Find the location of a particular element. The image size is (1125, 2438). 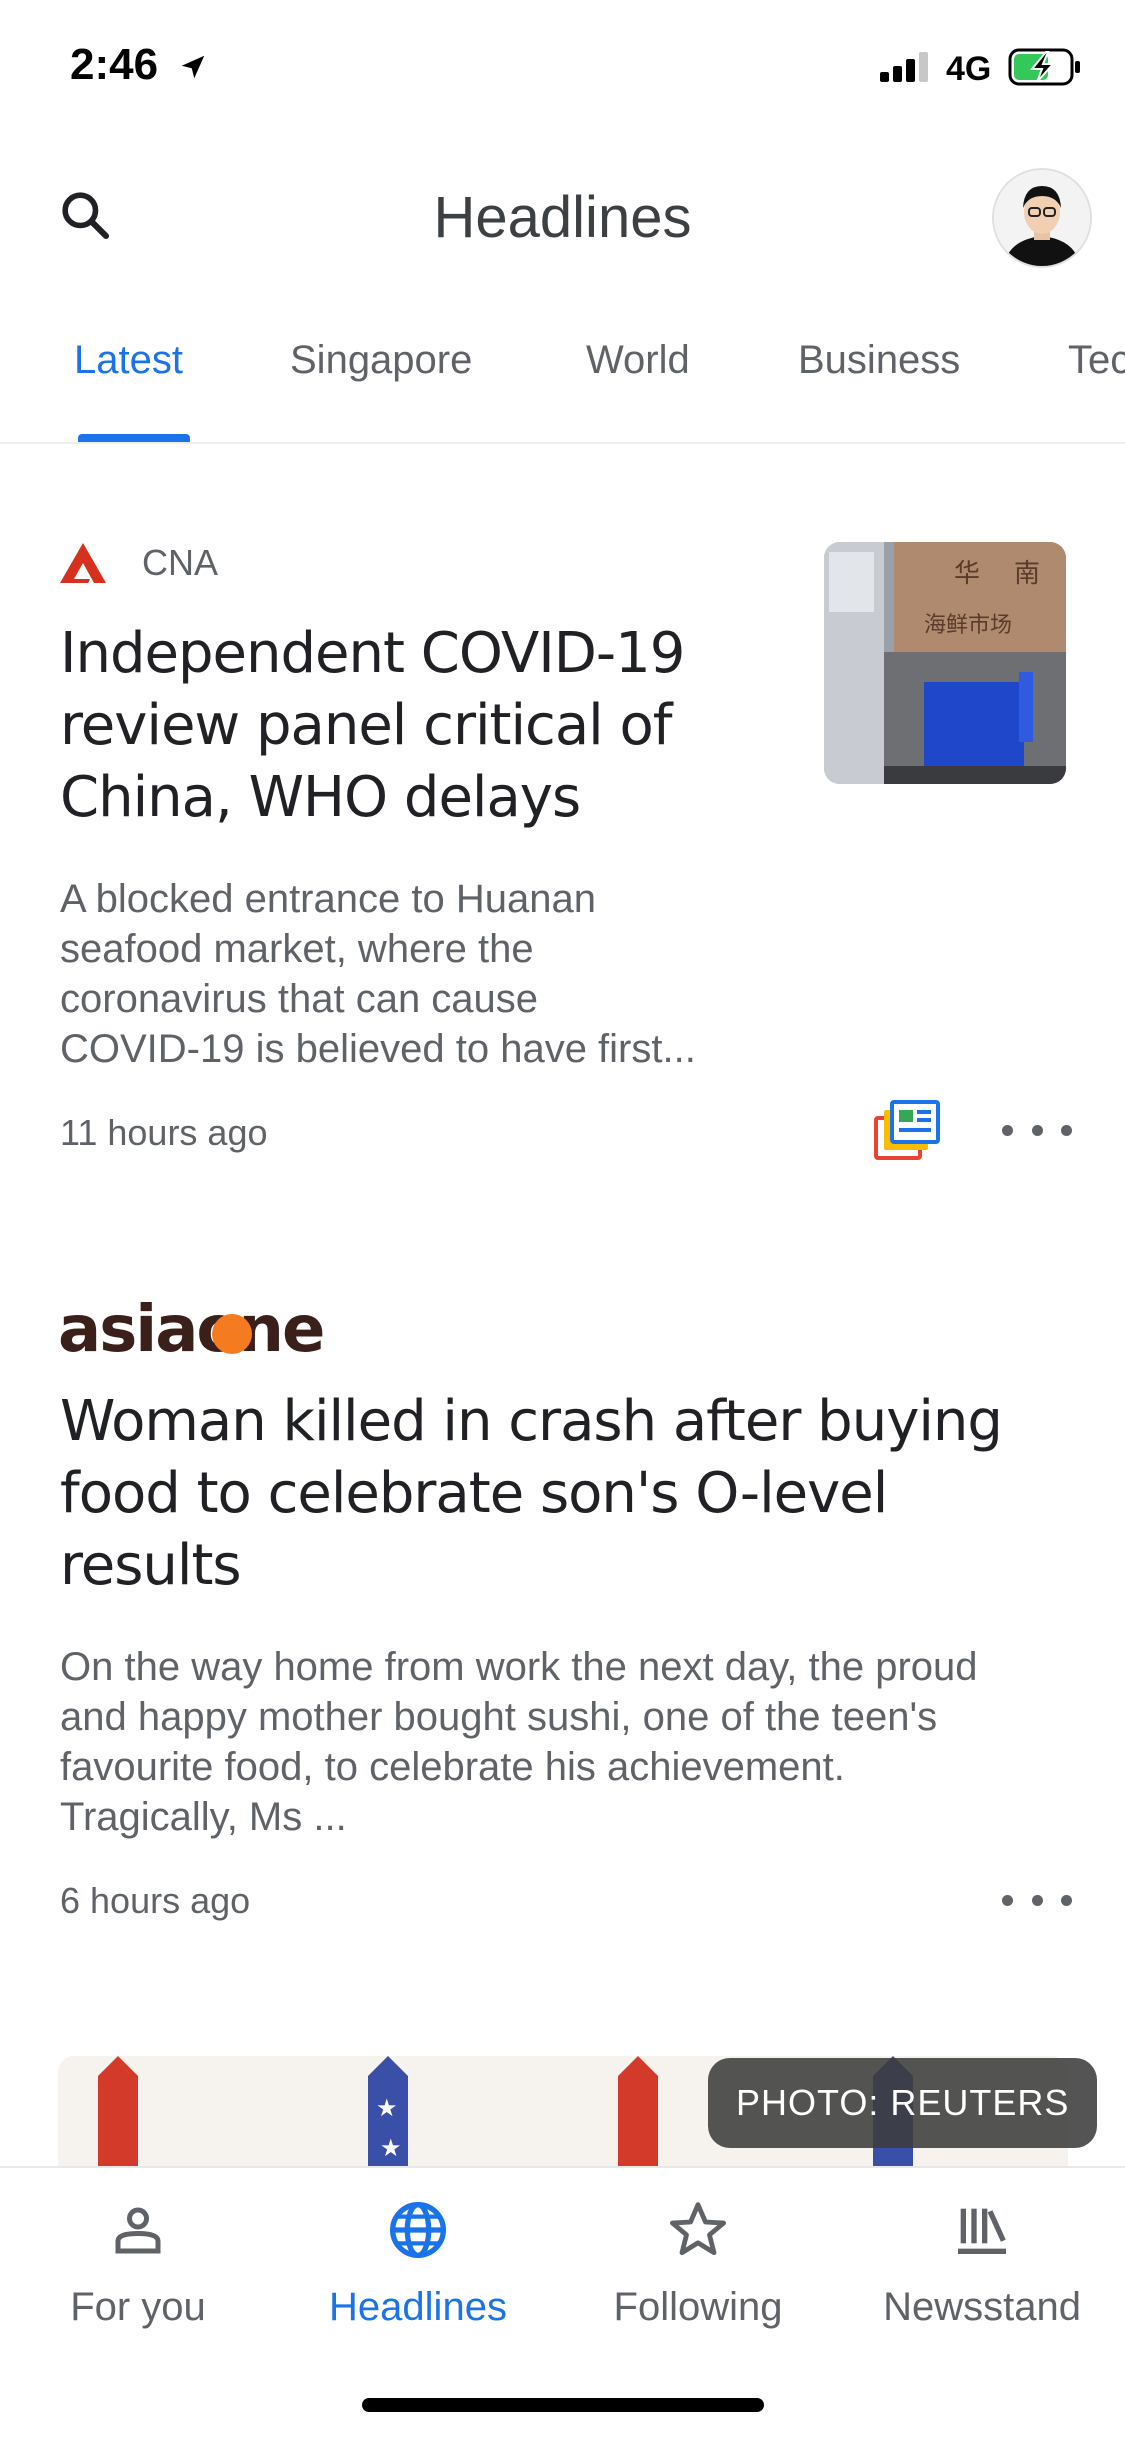

newsstand-icon is located at coordinates (982, 2231).